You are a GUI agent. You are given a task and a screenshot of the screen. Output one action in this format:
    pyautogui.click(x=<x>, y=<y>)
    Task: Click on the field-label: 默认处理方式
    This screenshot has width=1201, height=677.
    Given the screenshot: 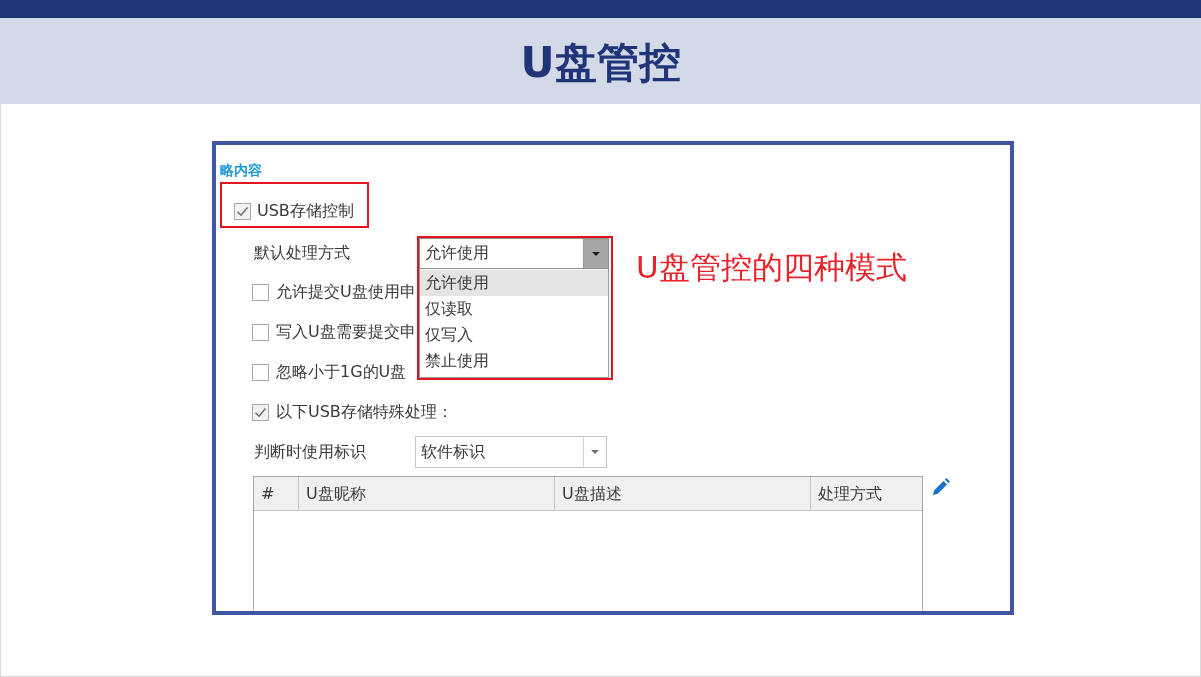 What is the action you would take?
    pyautogui.click(x=302, y=252)
    